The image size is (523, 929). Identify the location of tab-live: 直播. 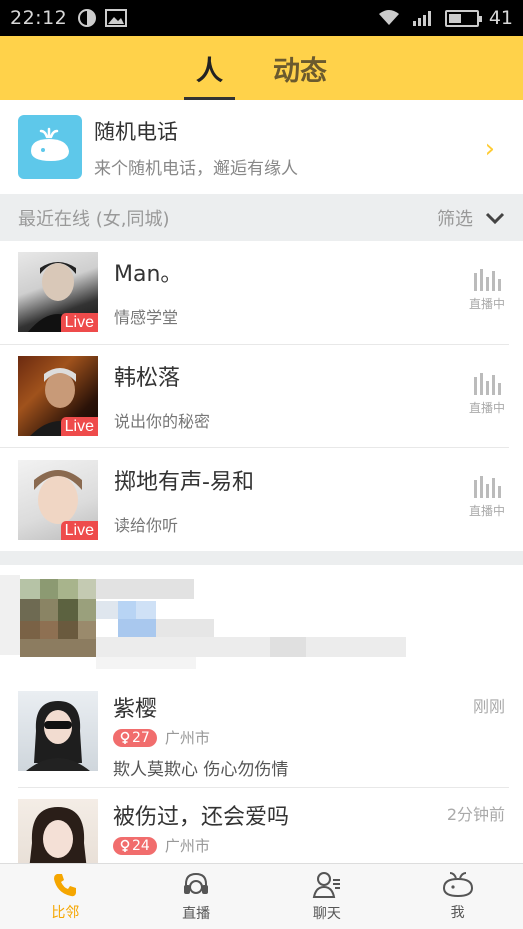
(196, 896).